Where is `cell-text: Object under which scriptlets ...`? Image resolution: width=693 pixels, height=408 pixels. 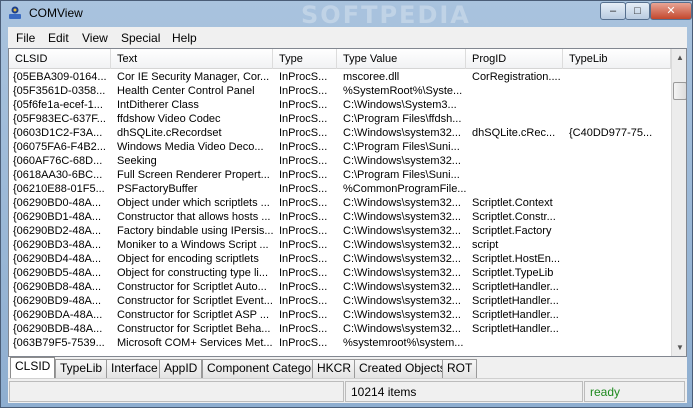
cell-text: Object under which scriptlets ... is located at coordinates (193, 203).